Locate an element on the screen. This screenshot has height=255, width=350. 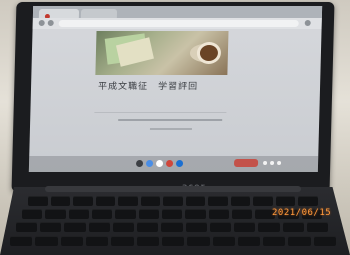
laptop-hinge is located at coordinates (173, 189).